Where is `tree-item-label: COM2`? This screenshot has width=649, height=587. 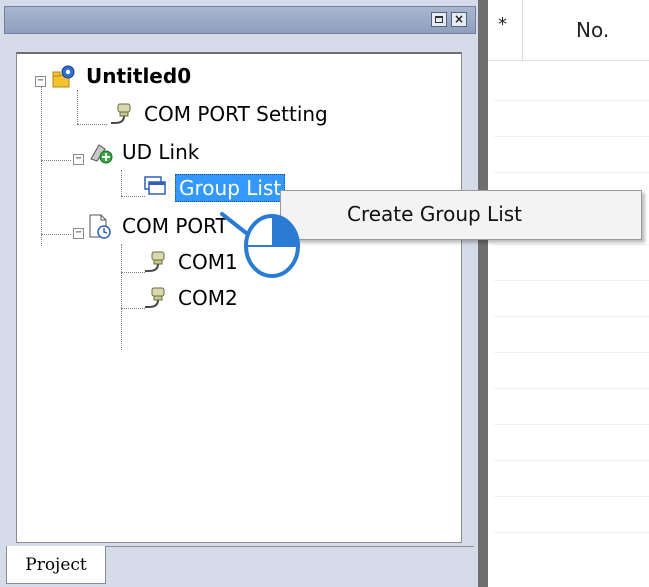 tree-item-label: COM2 is located at coordinates (208, 298).